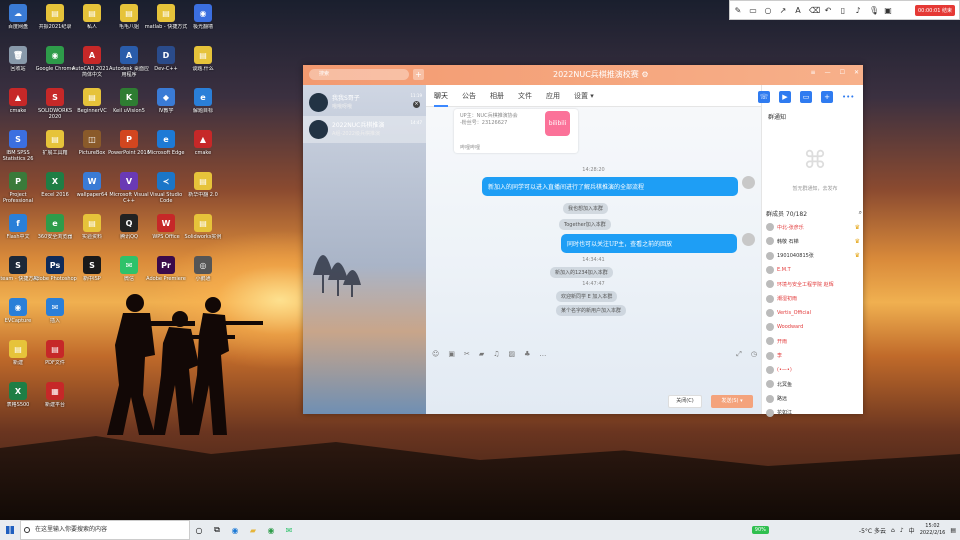  What do you see at coordinates (813, 384) in the screenshot?
I see `member-item: 北冥鱼` at bounding box center [813, 384].